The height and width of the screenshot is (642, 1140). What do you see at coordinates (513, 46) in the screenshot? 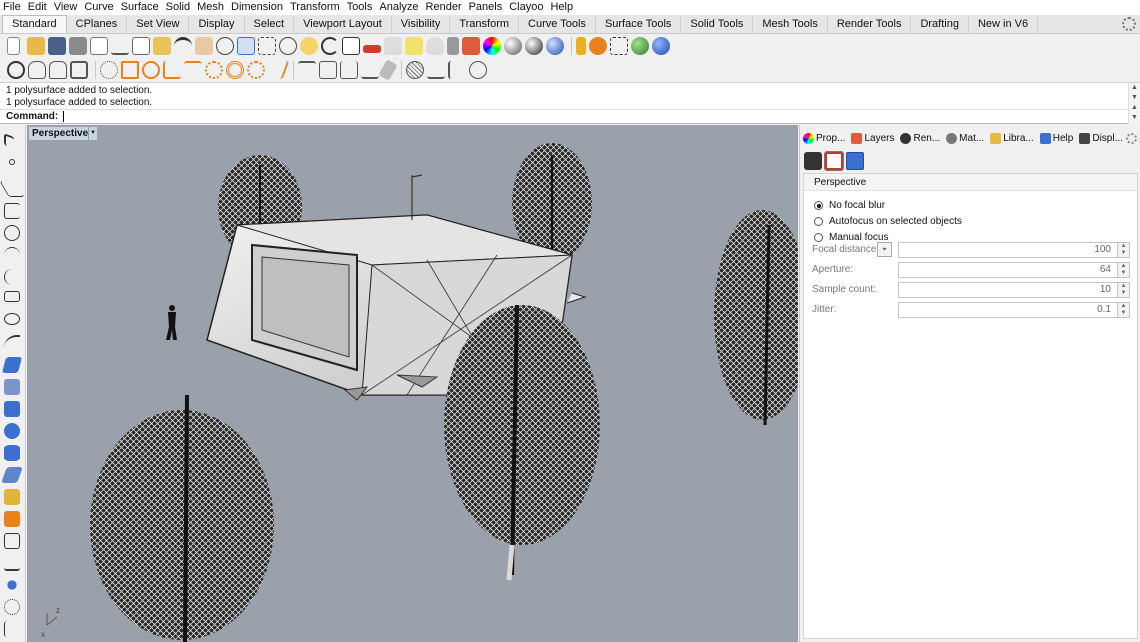
I see `material-sphere-icon` at bounding box center [513, 46].